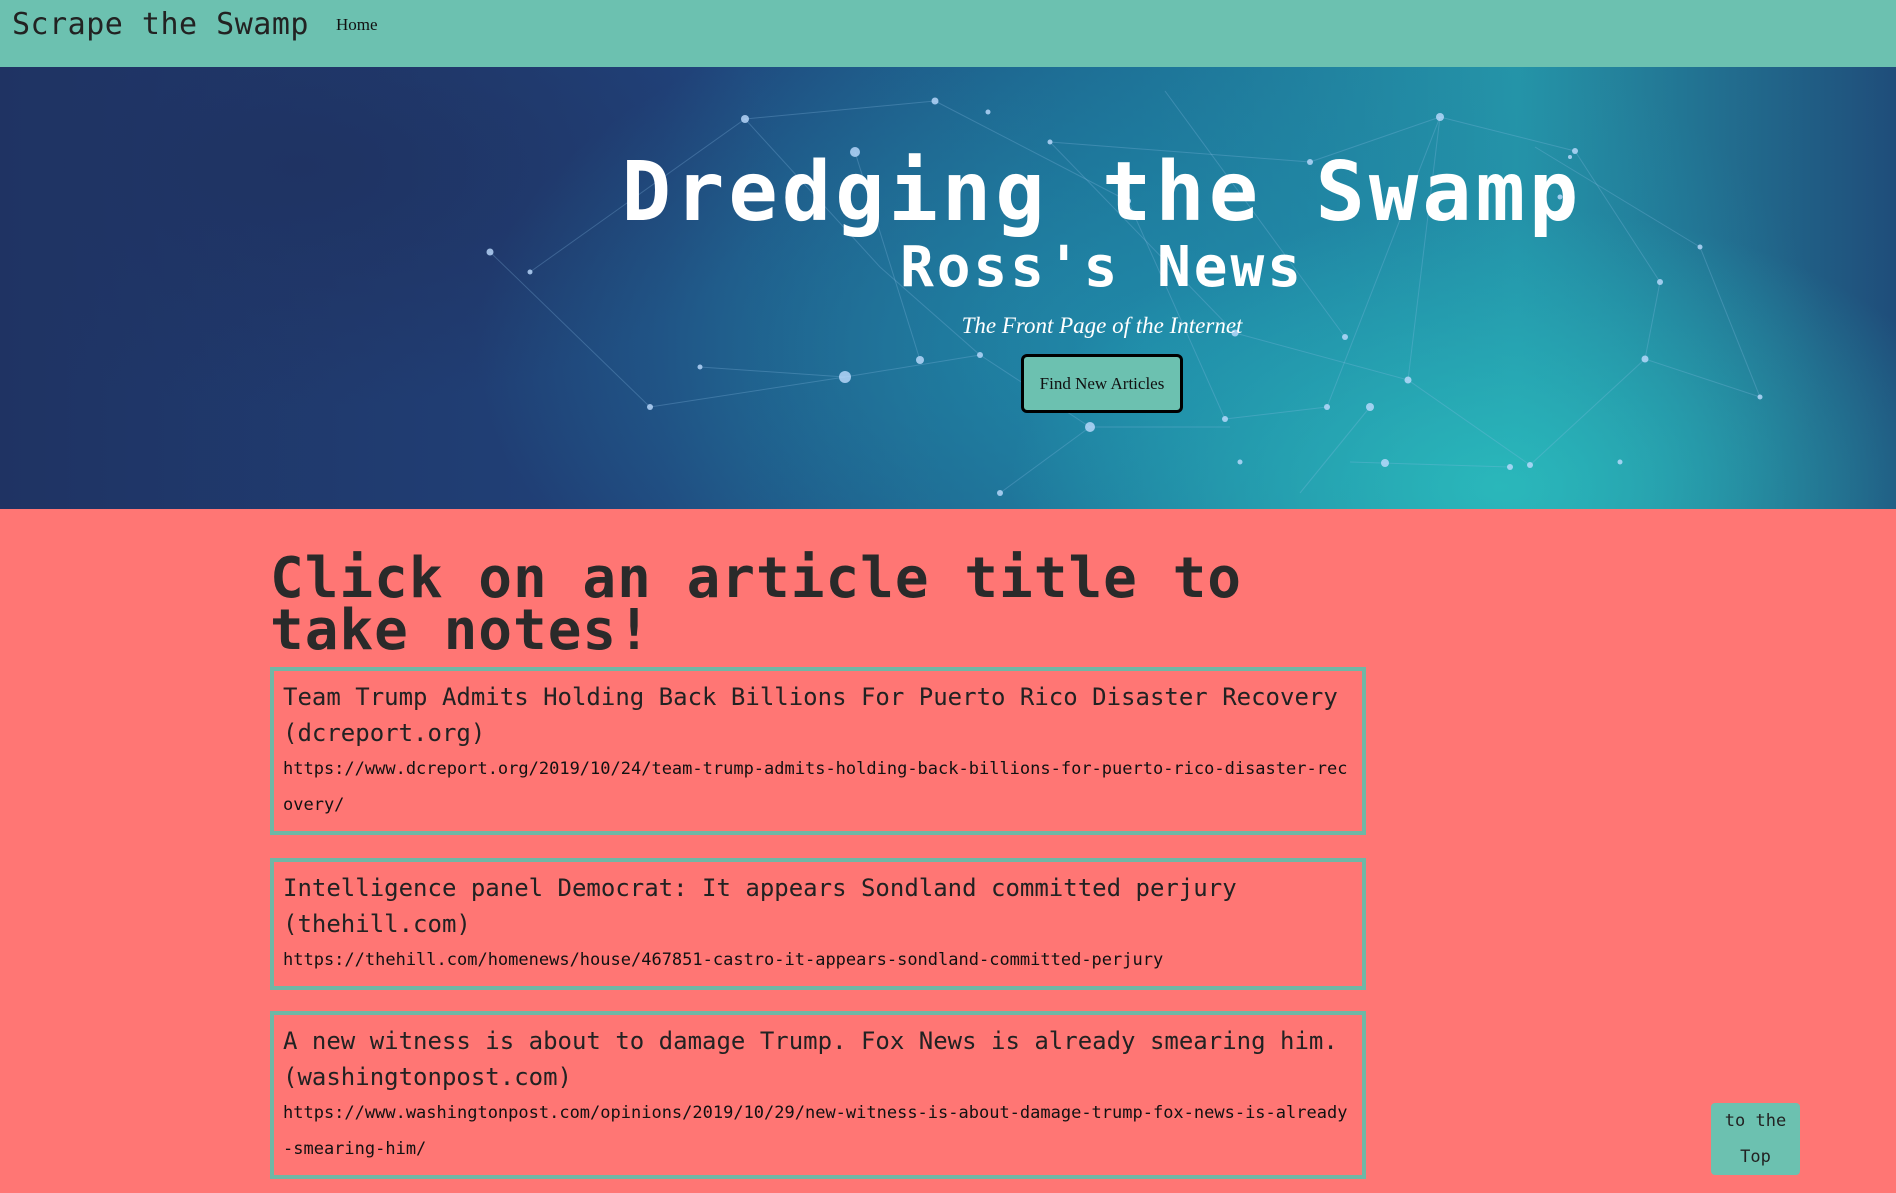 The image size is (1896, 1193). Describe the element at coordinates (1102, 325) in the screenshot. I see `hero-tagline: The Front Page of the Internet` at that location.